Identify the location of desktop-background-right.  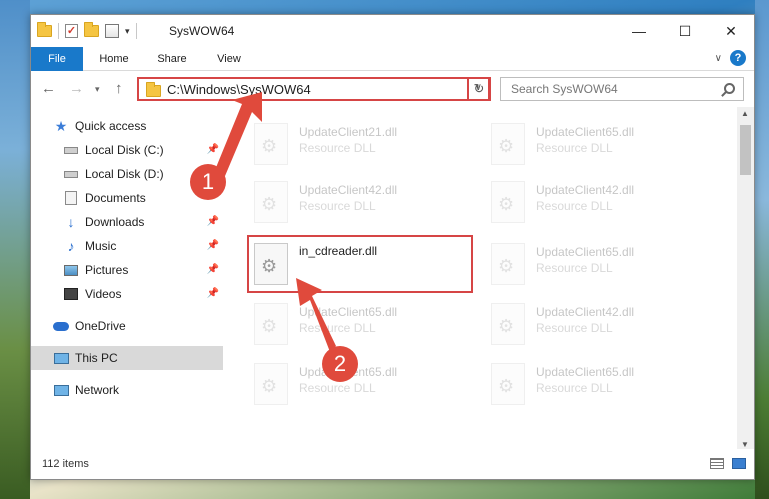
(762, 249).